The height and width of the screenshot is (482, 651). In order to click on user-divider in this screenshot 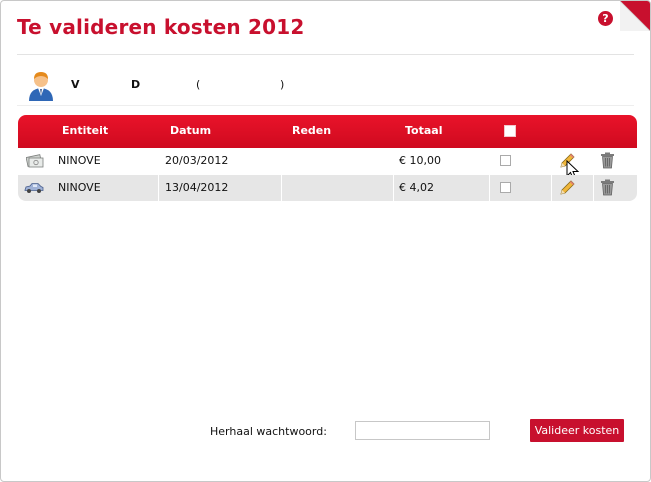, I will do `click(325, 105)`.